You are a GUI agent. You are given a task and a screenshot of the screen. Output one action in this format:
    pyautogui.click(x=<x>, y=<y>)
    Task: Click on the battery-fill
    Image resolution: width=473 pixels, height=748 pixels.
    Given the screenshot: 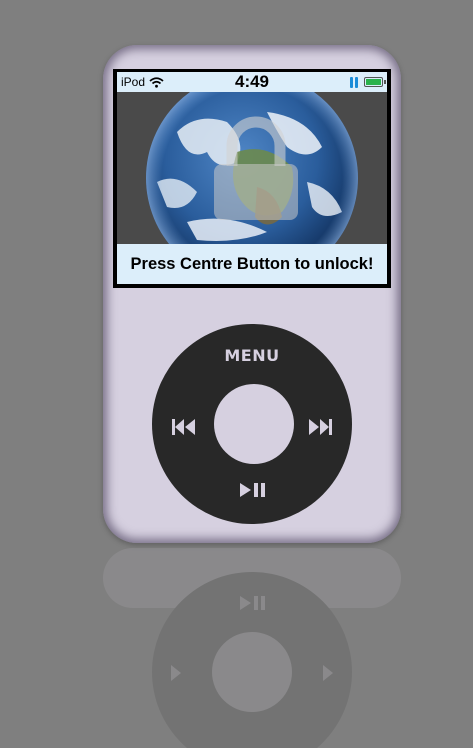 What is the action you would take?
    pyautogui.click(x=373, y=82)
    